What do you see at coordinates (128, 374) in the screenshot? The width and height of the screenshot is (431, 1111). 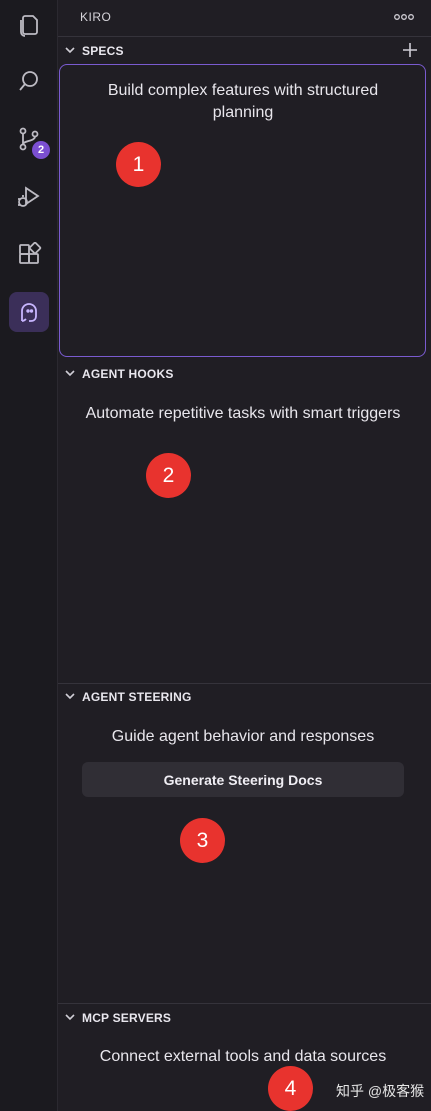 I see `agent-hooks-title: AGENT HOOKS` at bounding box center [128, 374].